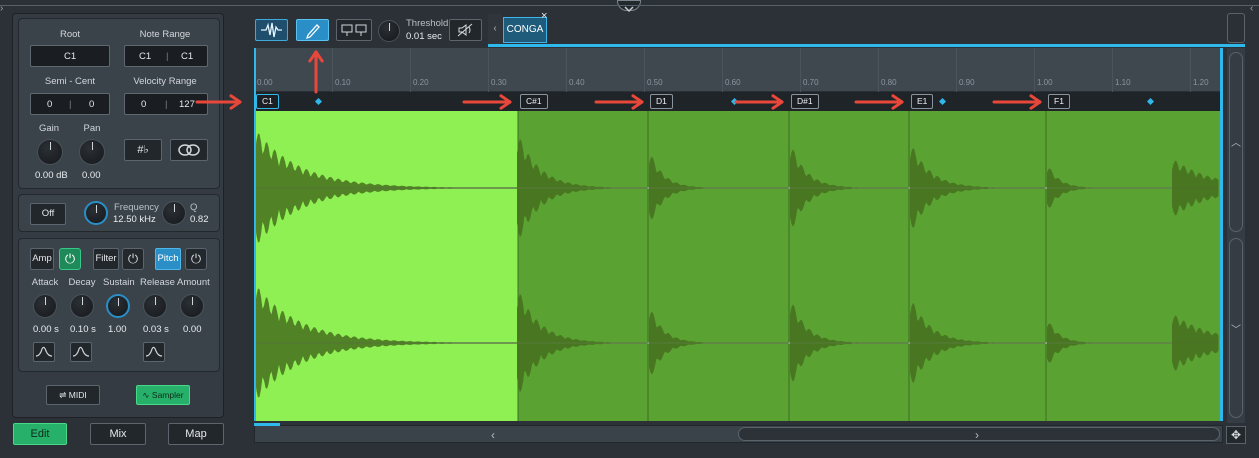  What do you see at coordinates (154, 352) in the screenshot?
I see `release-curve-button` at bounding box center [154, 352].